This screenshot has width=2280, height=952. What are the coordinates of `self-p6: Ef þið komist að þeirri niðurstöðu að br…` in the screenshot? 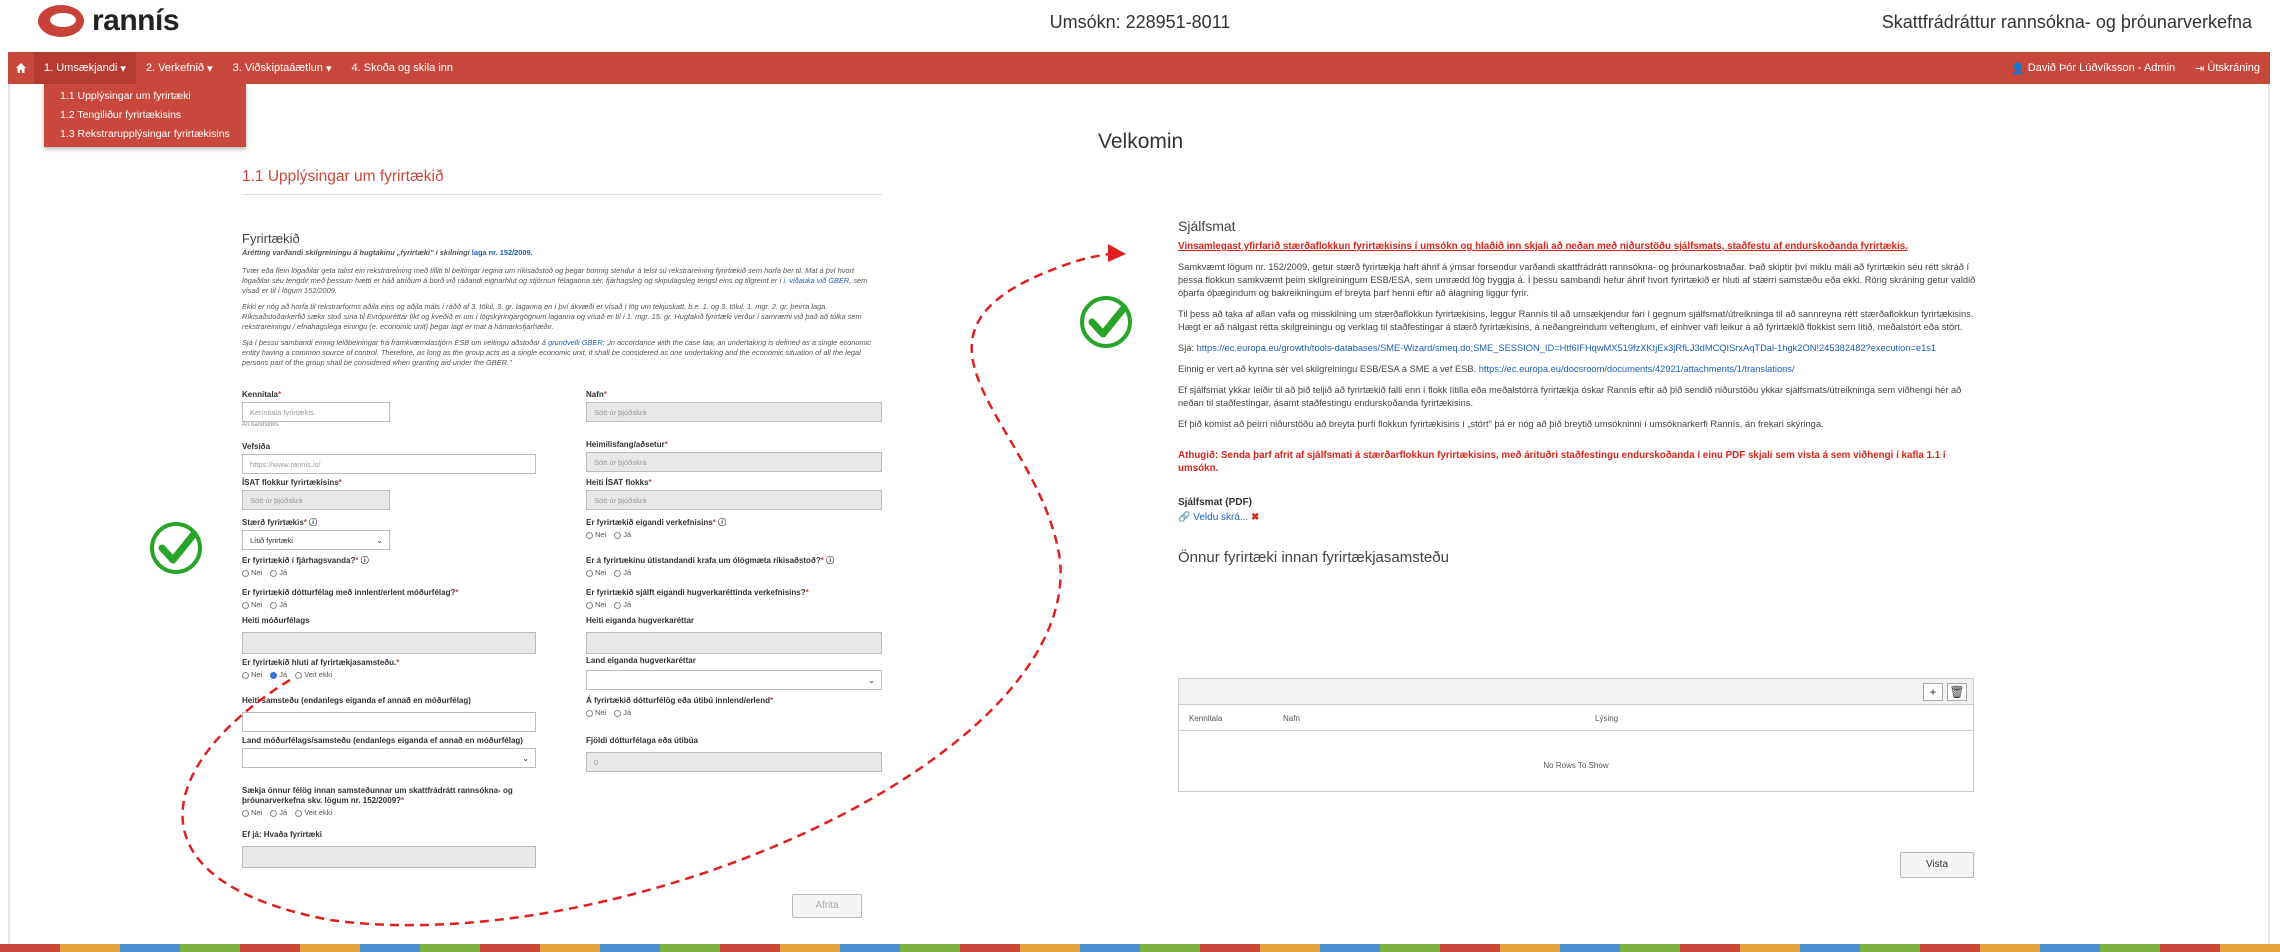 It's located at (1501, 424).